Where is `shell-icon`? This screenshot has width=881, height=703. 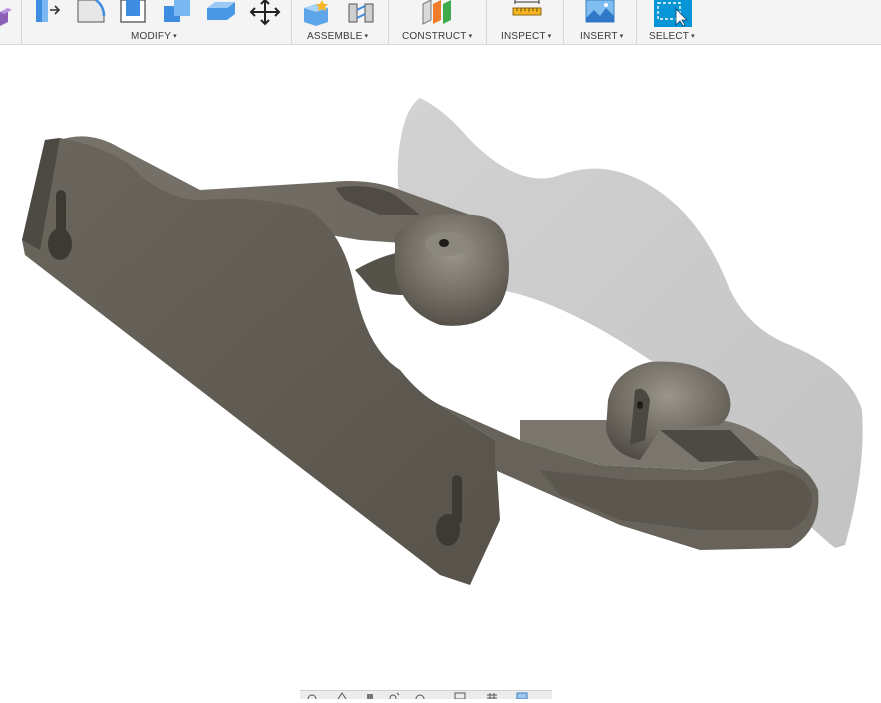
shell-icon is located at coordinates (134, 13).